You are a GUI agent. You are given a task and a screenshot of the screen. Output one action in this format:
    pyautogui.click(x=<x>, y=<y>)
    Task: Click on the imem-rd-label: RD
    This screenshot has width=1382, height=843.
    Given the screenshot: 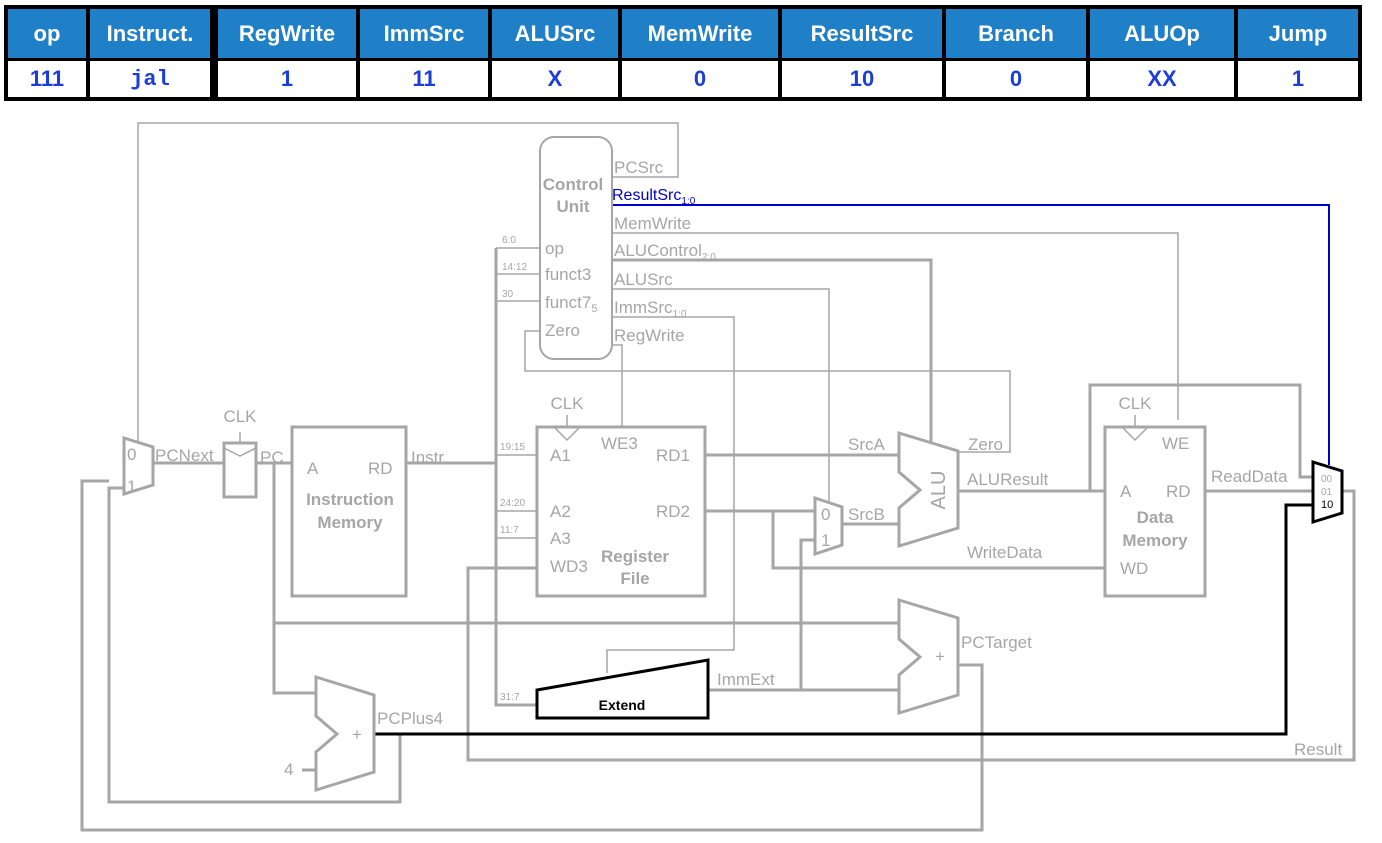 What is the action you would take?
    pyautogui.click(x=380, y=468)
    